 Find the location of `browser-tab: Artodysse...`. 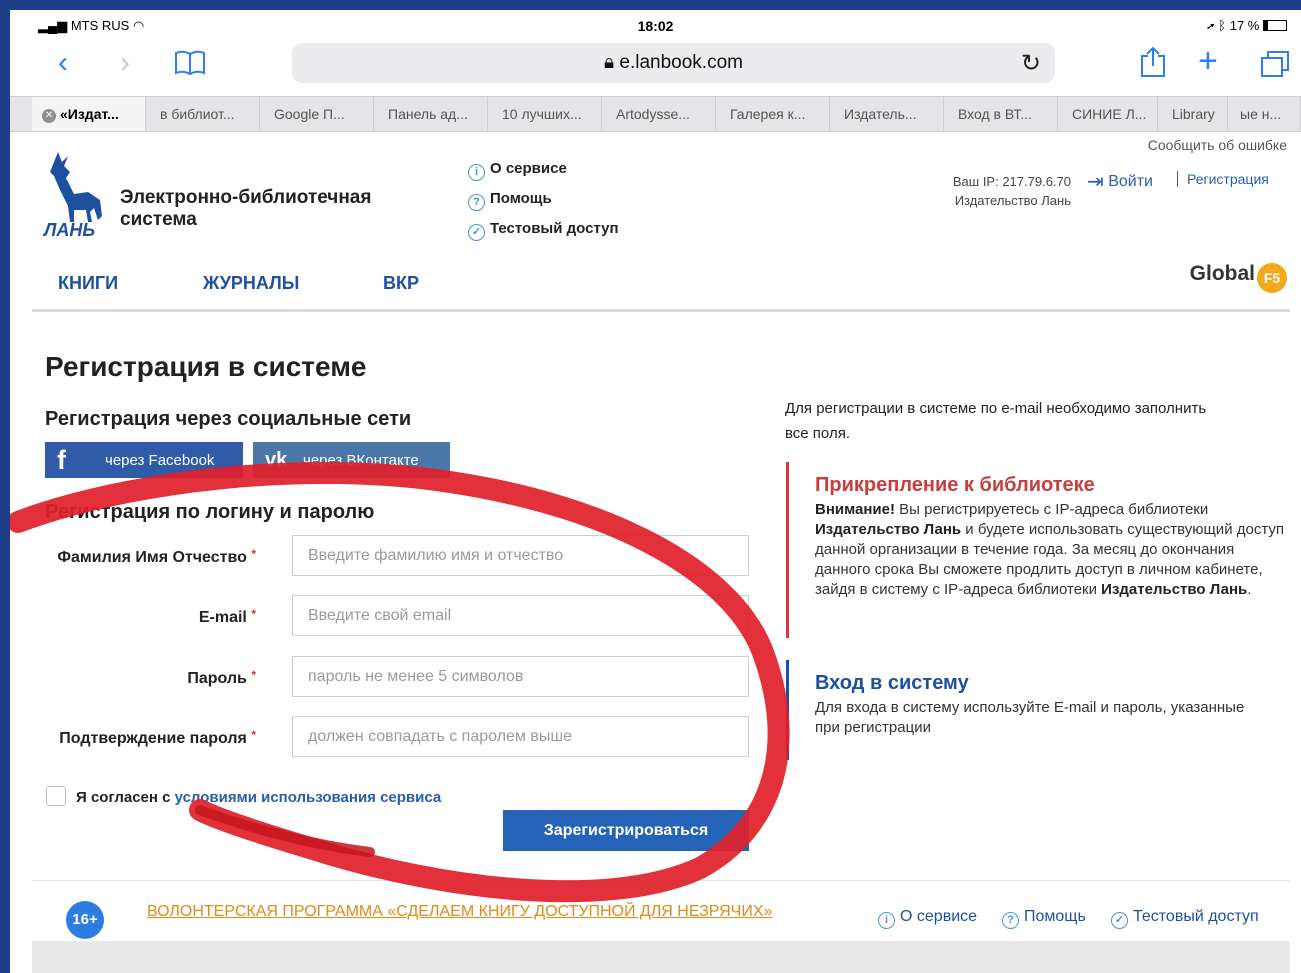

browser-tab: Artodysse... is located at coordinates (659, 114).